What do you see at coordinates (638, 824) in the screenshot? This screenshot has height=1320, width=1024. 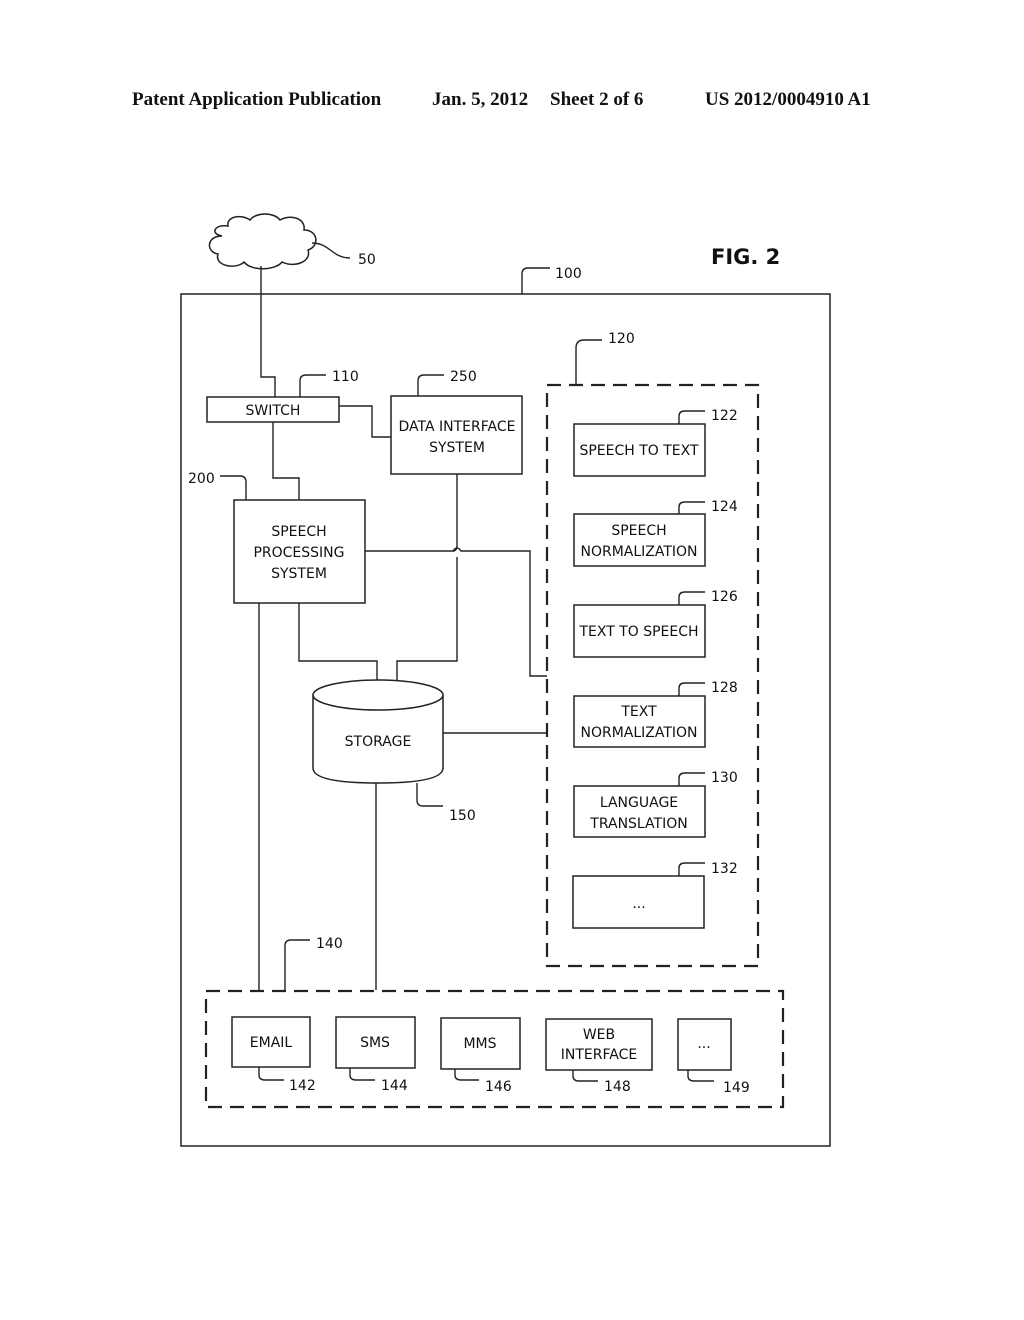 I see `language-translation-label-2: TRANSLATION` at bounding box center [638, 824].